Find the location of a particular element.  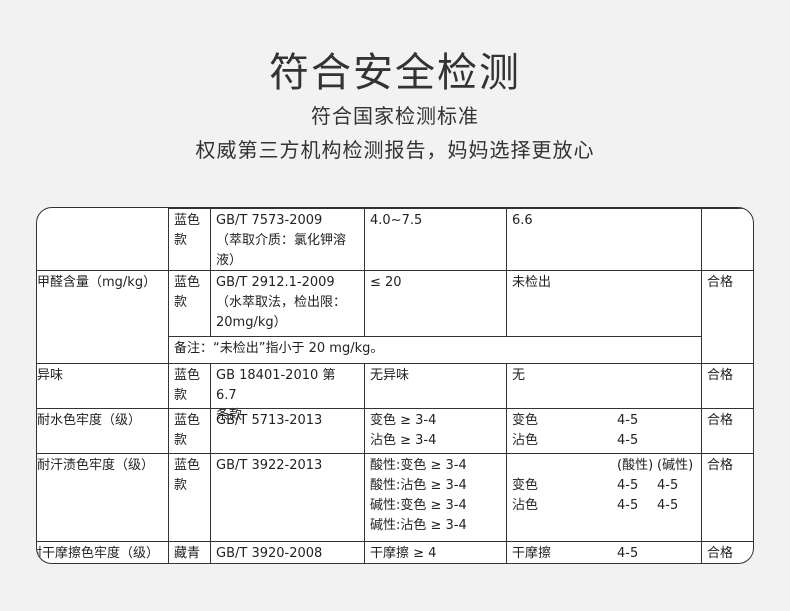

std-line: （萃取介质：氯化钾溶 is located at coordinates (281, 240).